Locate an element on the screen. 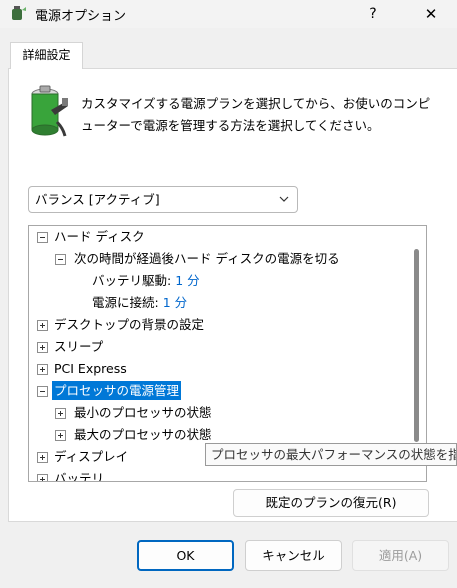  restore-defaults-button: 既定のプランの復元(R) is located at coordinates (331, 503).